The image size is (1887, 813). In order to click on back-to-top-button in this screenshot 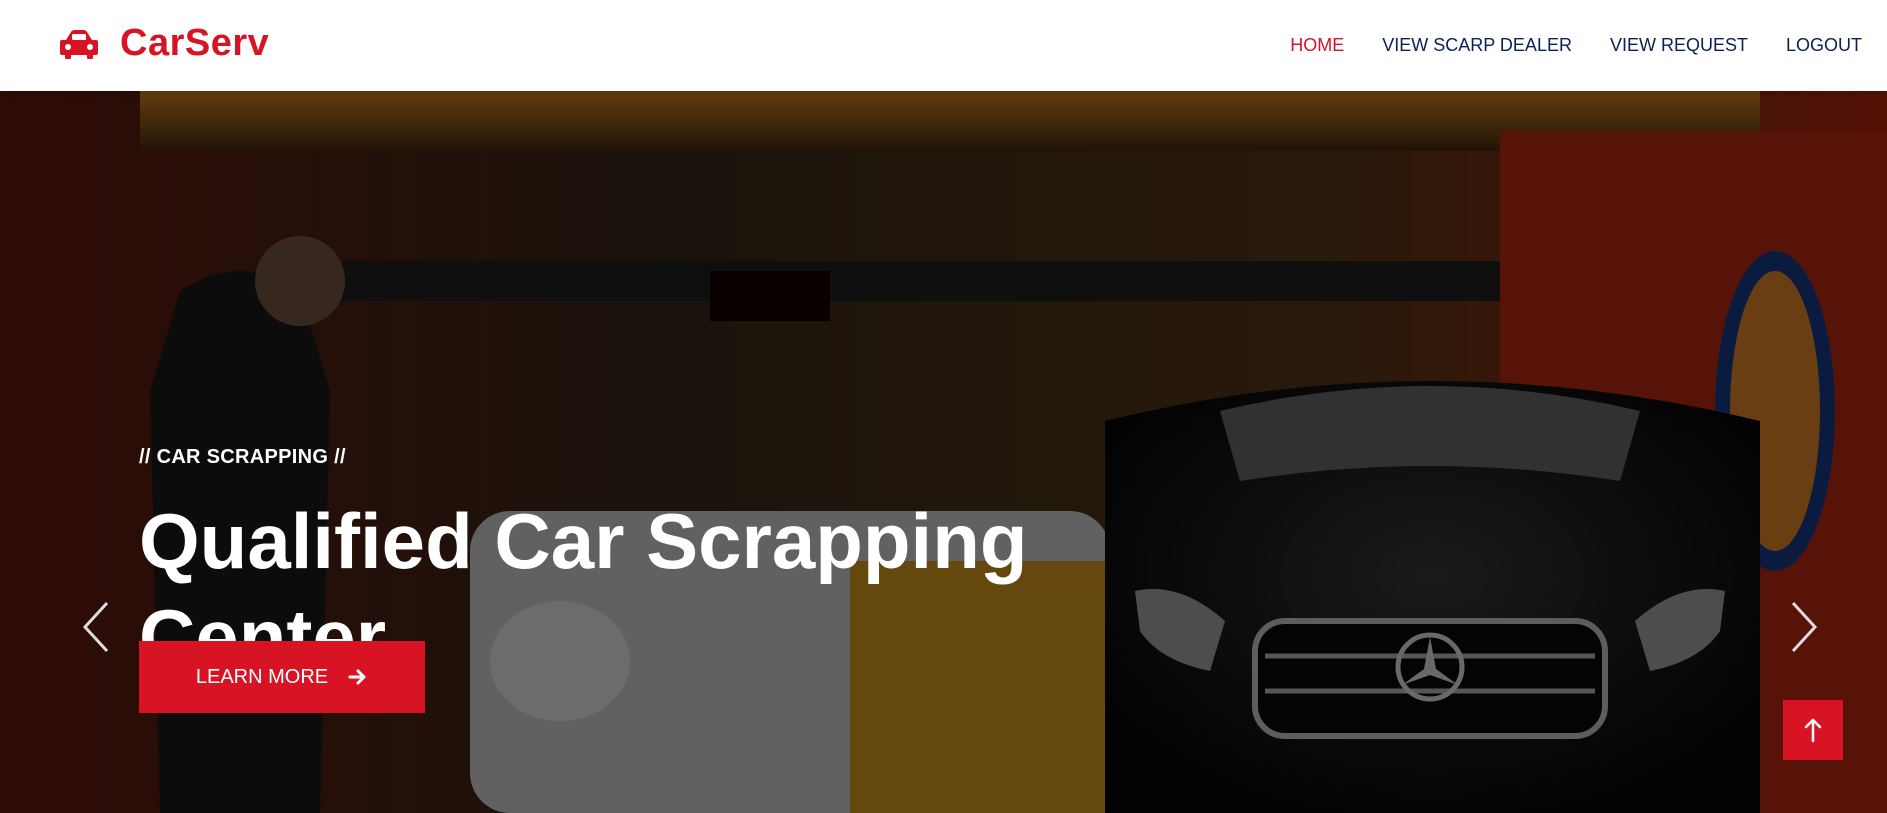, I will do `click(1813, 730)`.